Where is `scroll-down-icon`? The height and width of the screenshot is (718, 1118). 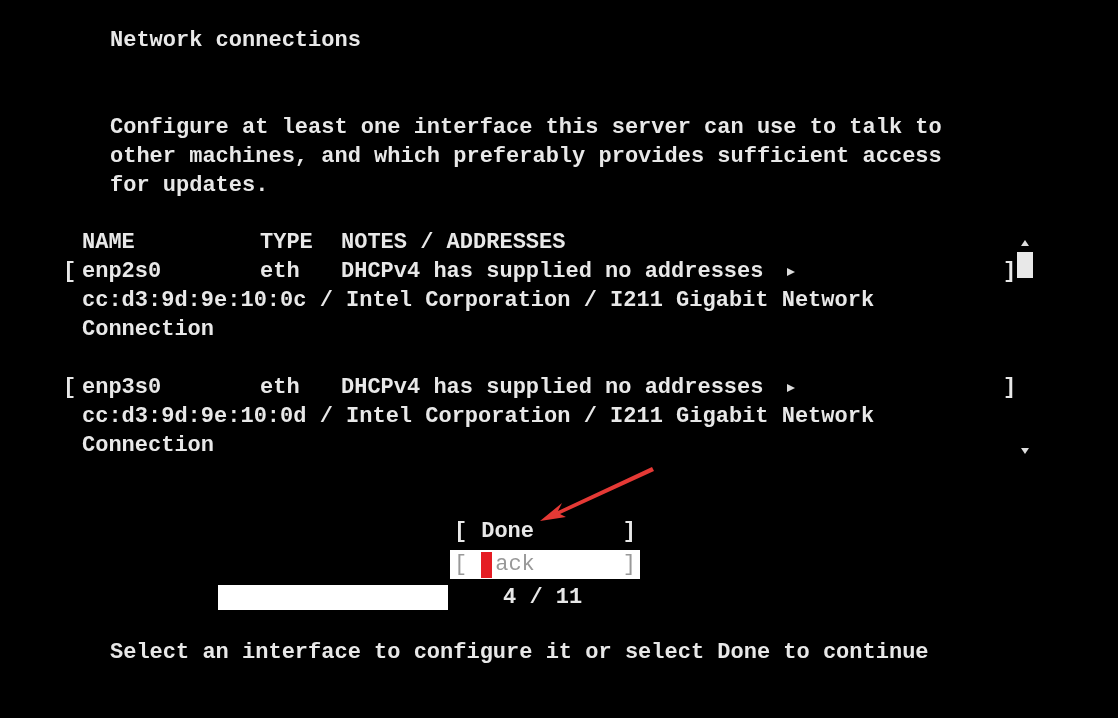 scroll-down-icon is located at coordinates (1025, 451).